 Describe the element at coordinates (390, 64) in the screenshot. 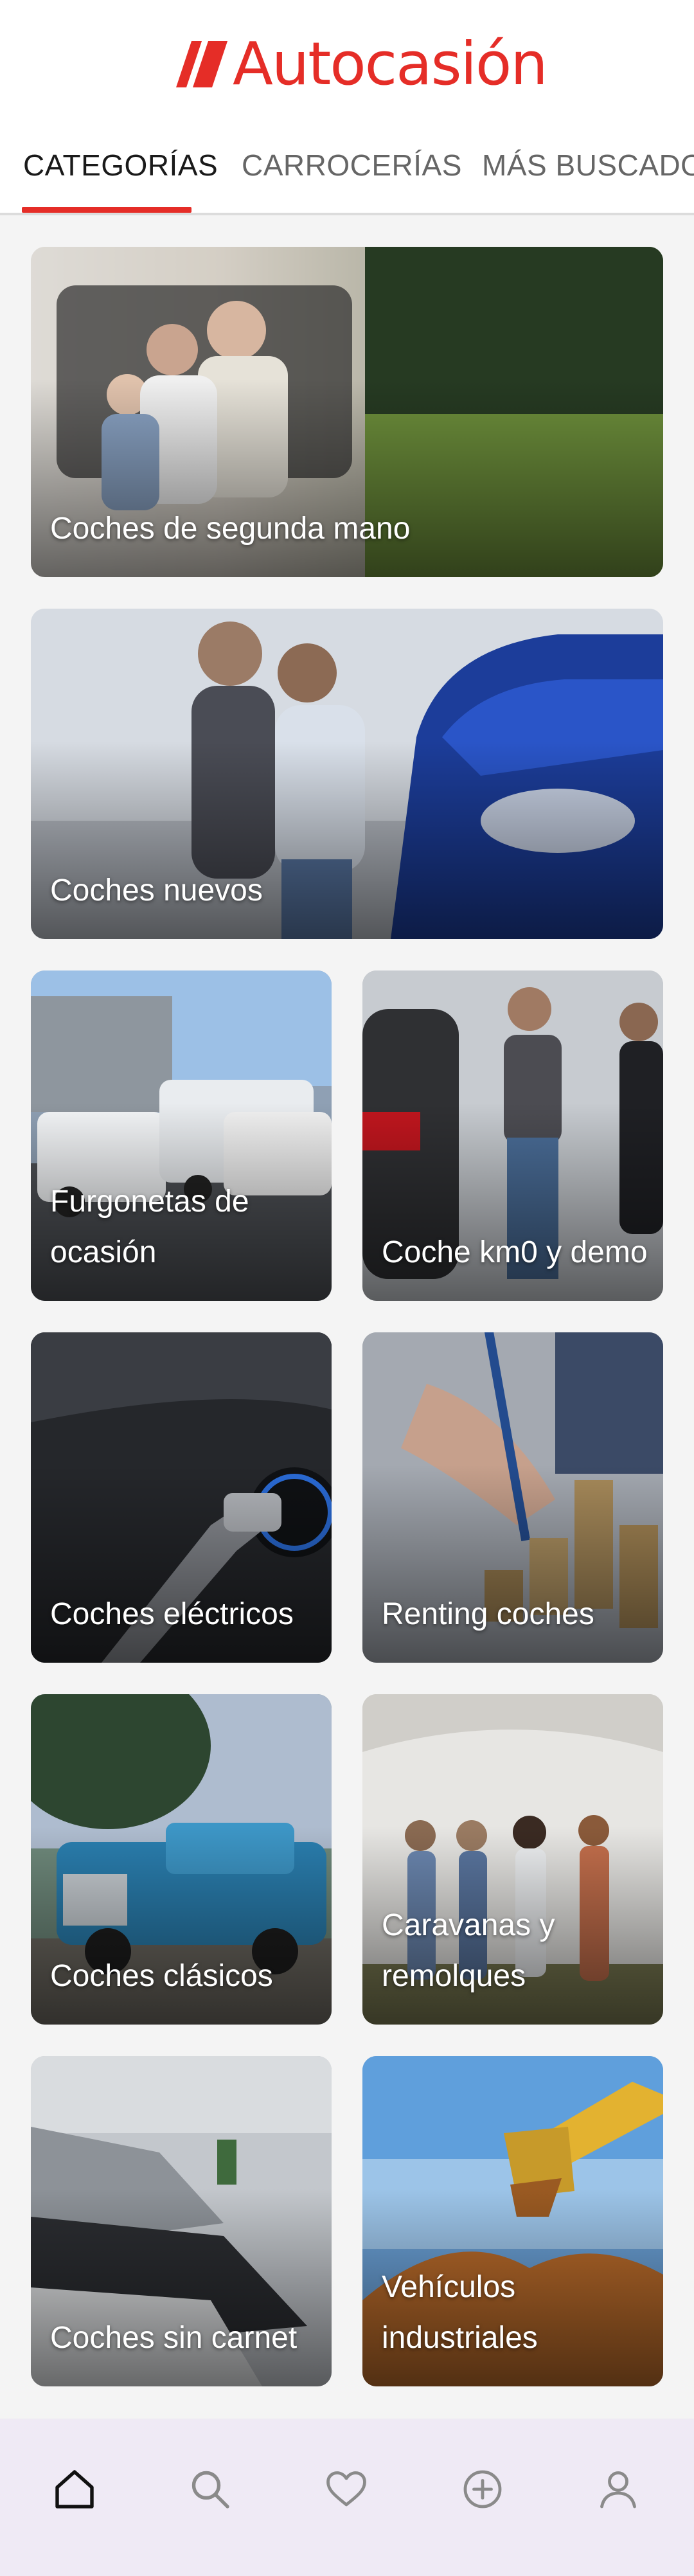

I see `brand-name: Autocasión` at that location.